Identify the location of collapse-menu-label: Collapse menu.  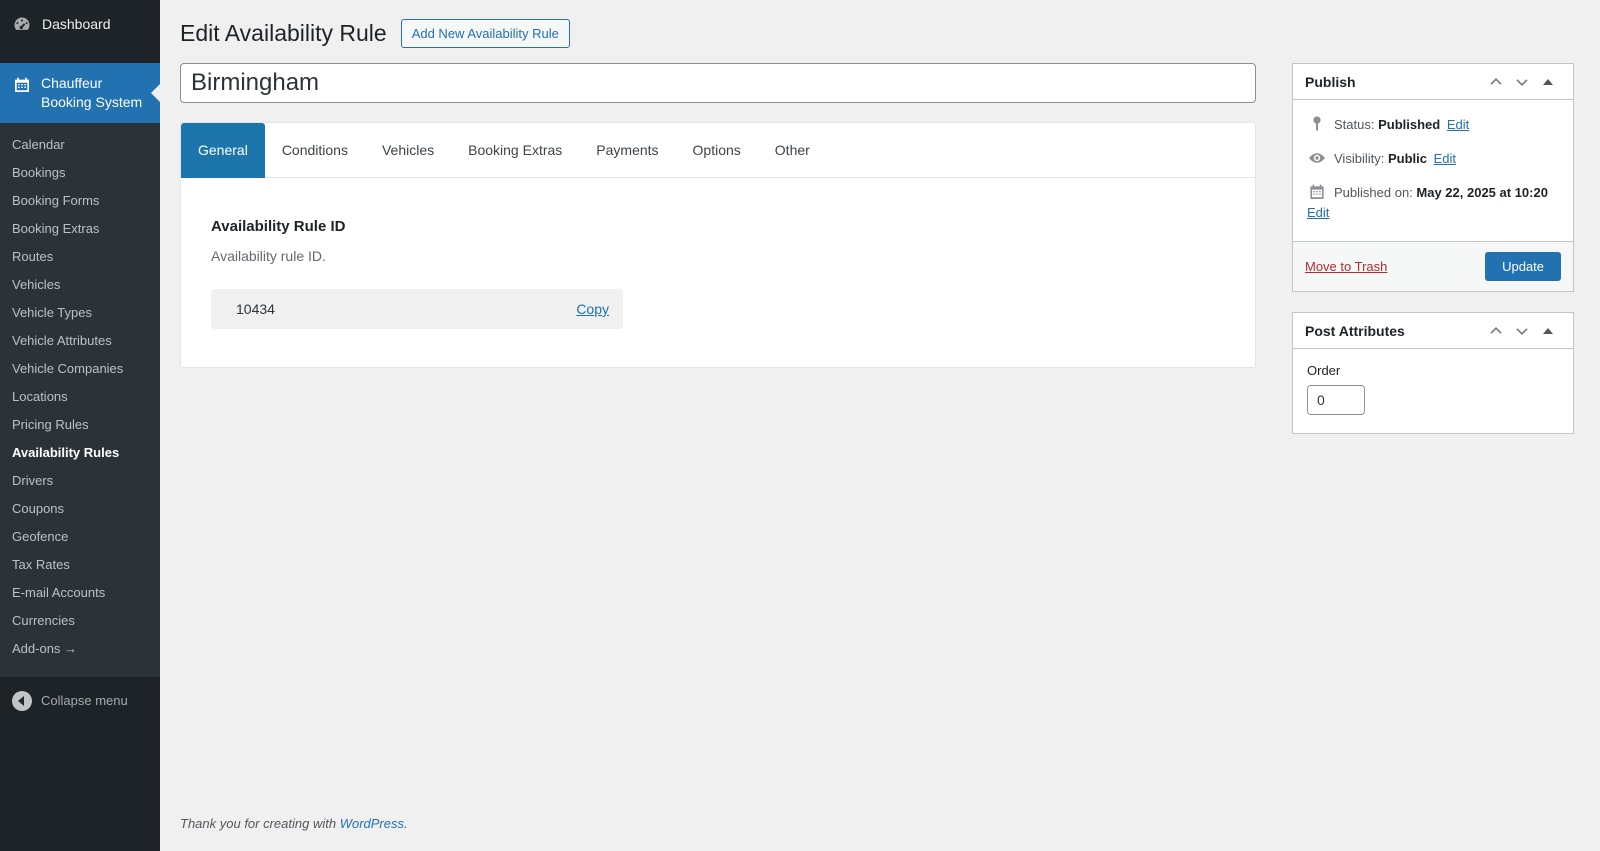
(84, 701).